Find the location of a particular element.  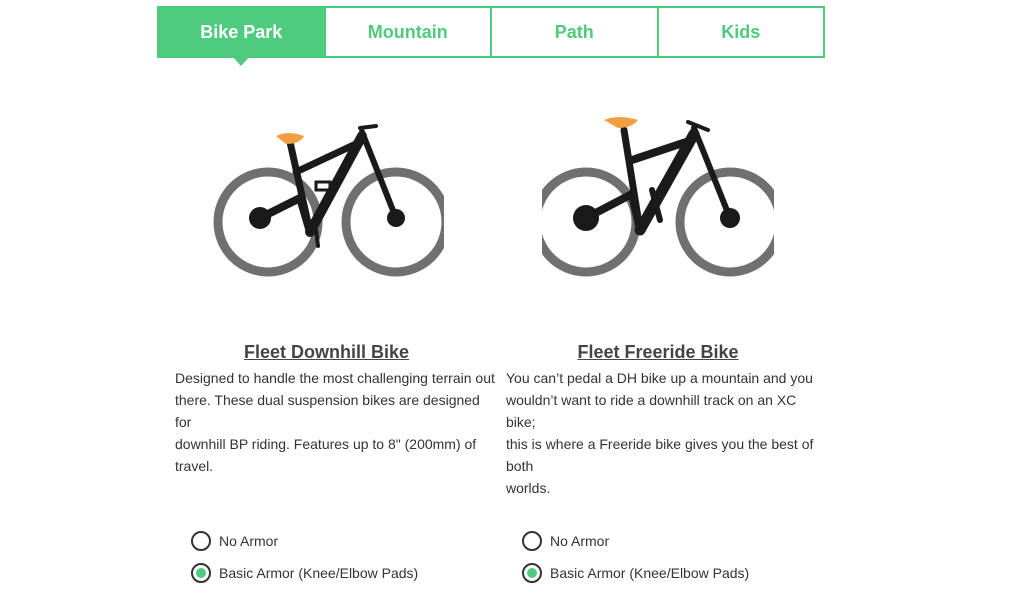

category-tabs: Bike Park Mountain Path Kids is located at coordinates (491, 36).